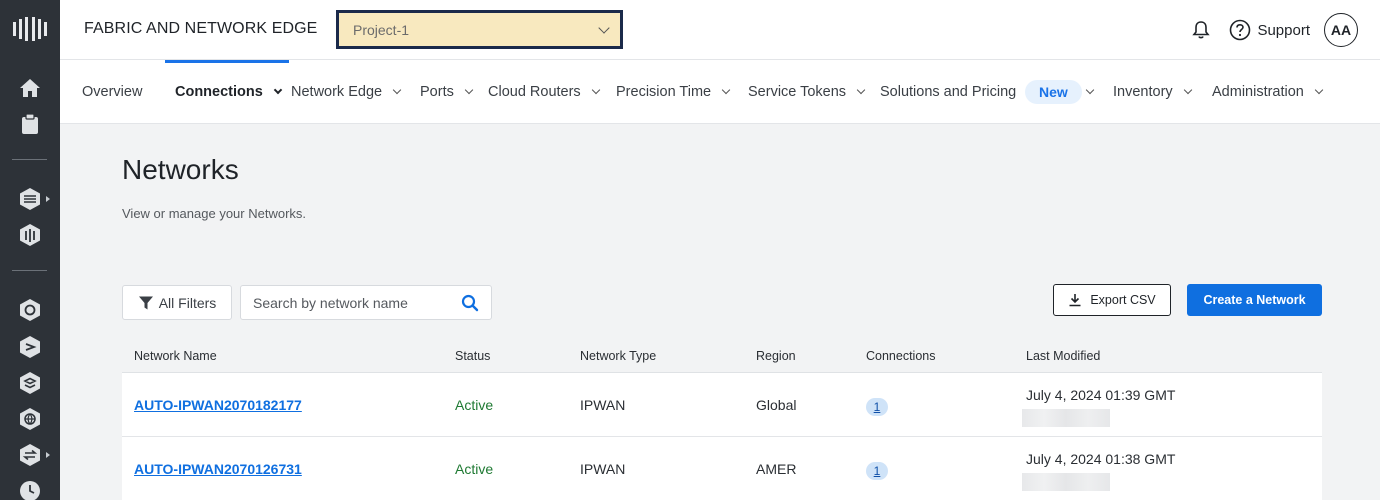  I want to click on nav-item-connections: Connections, so click(227, 92).